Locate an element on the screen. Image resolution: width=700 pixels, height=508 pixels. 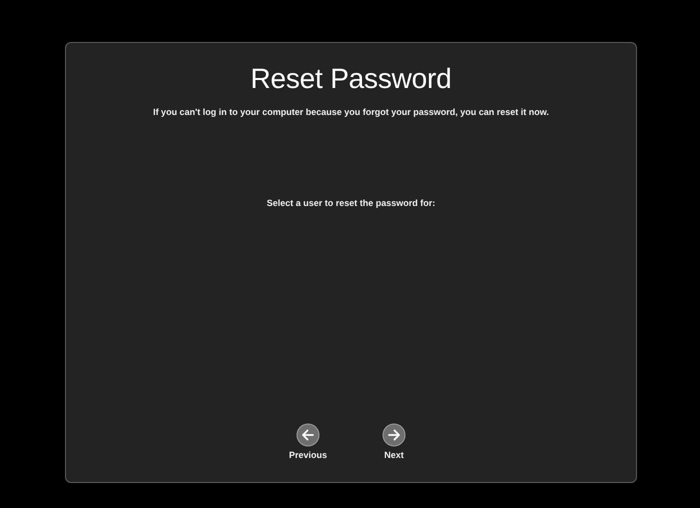
previous-button: Previous is located at coordinates (308, 441).